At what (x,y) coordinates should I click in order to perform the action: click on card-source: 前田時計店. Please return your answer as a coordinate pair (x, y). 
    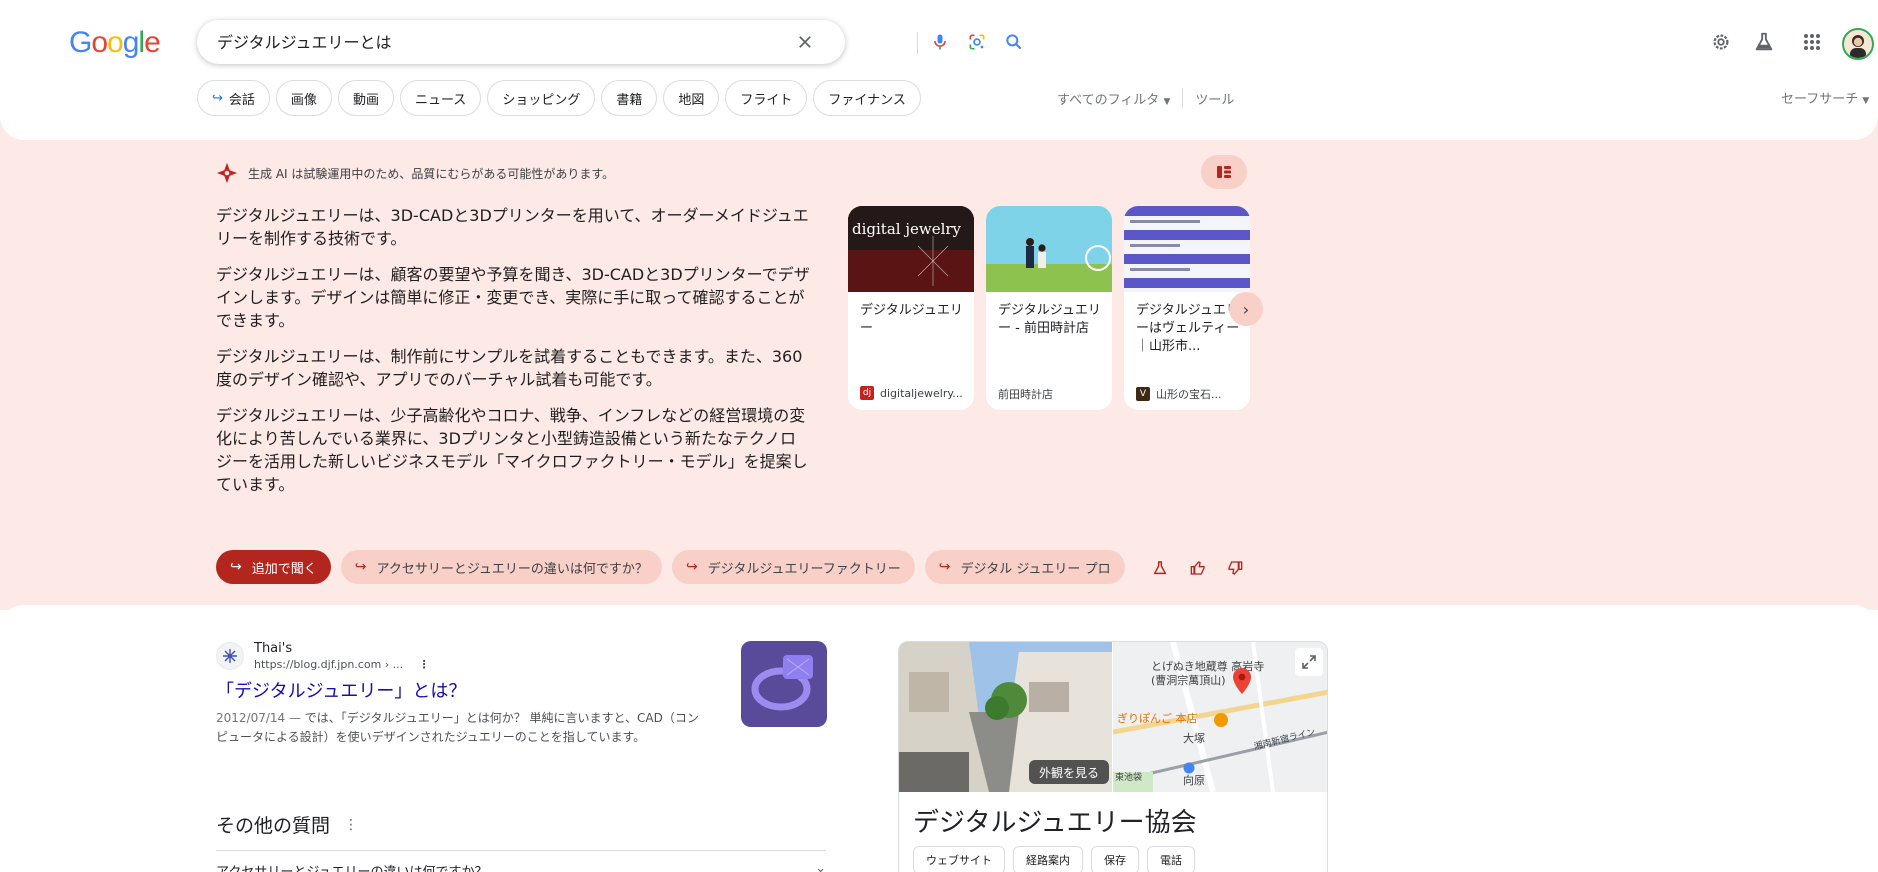
    Looking at the image, I should click on (1025, 394).